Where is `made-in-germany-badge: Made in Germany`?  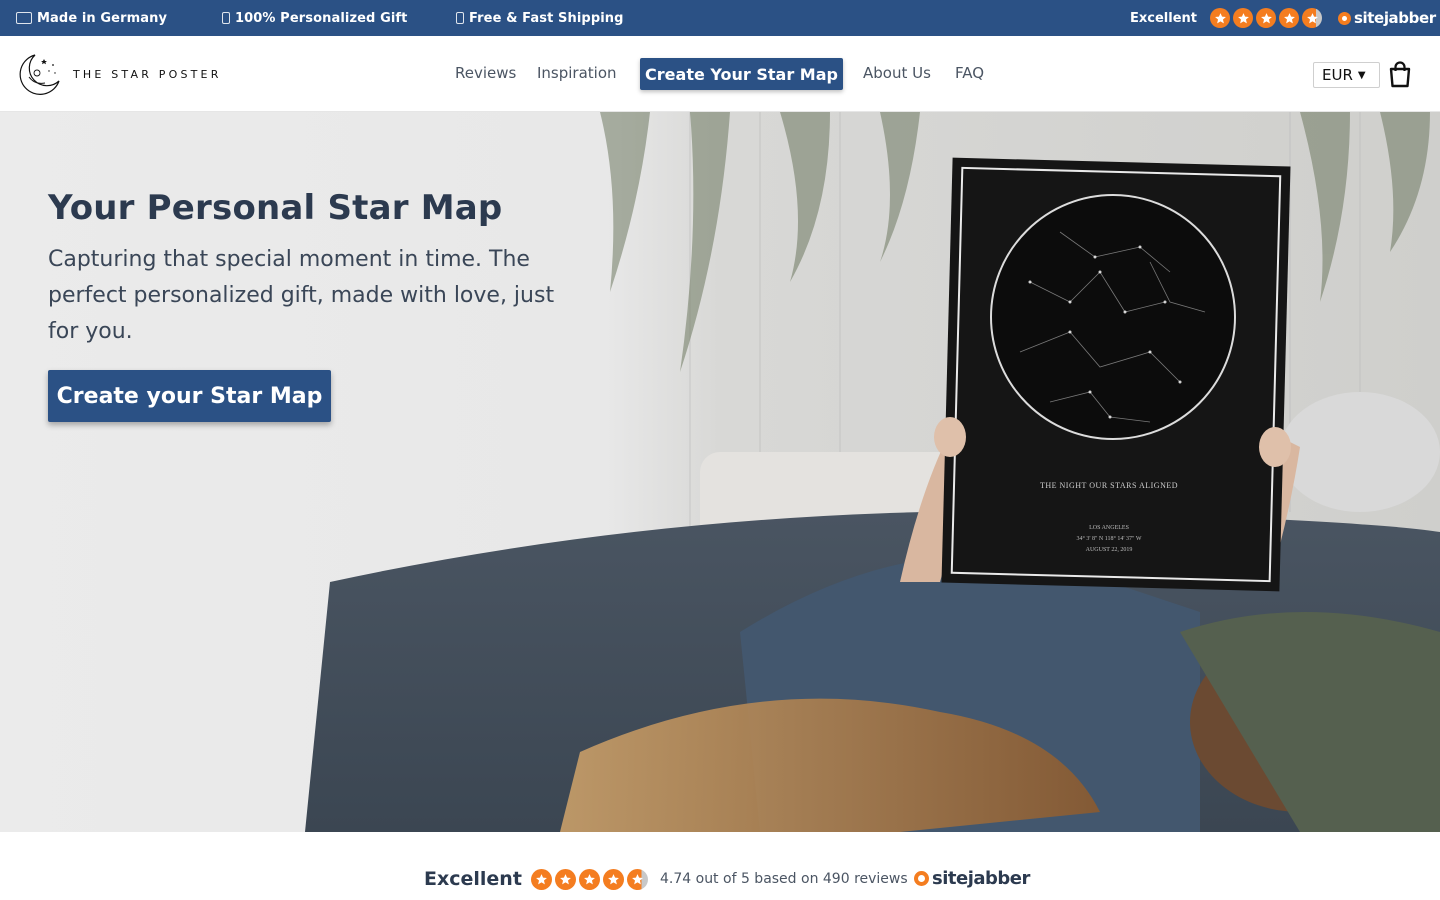 made-in-germany-badge: Made in Germany is located at coordinates (91, 18).